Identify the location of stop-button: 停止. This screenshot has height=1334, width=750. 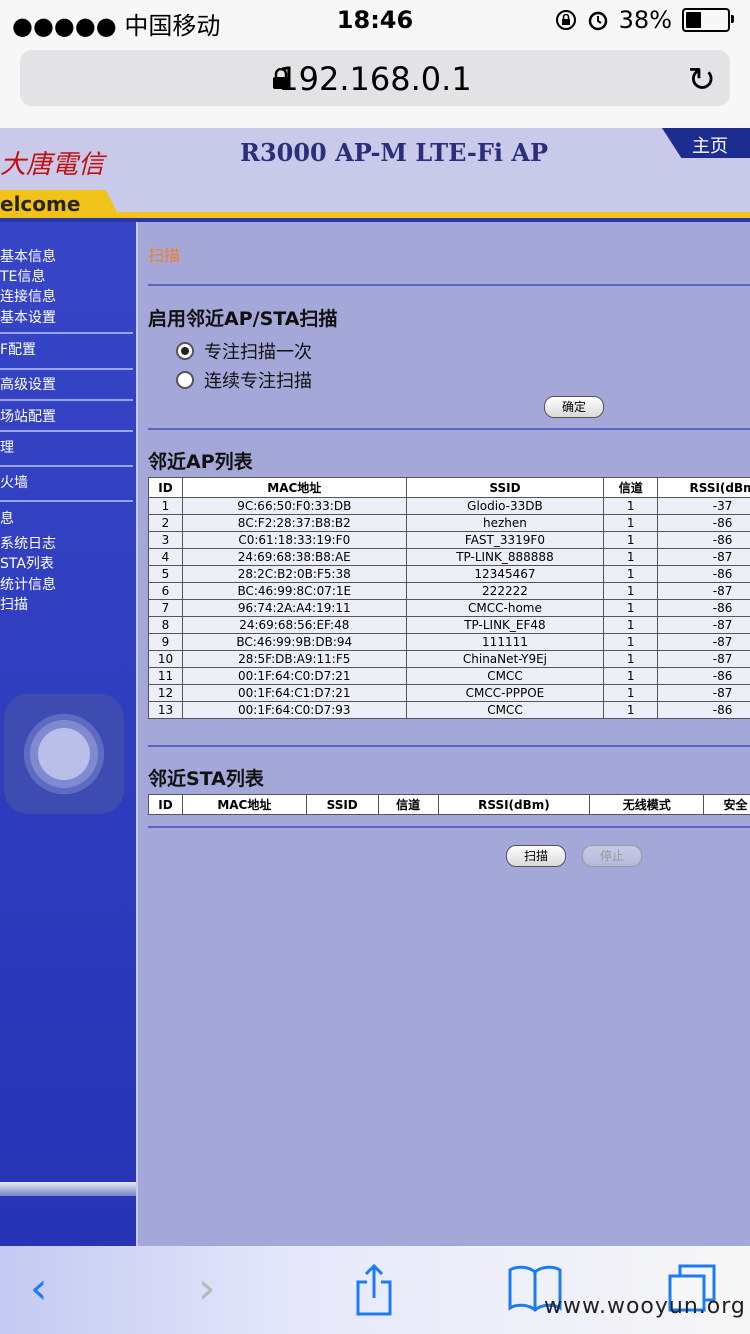
(612, 856).